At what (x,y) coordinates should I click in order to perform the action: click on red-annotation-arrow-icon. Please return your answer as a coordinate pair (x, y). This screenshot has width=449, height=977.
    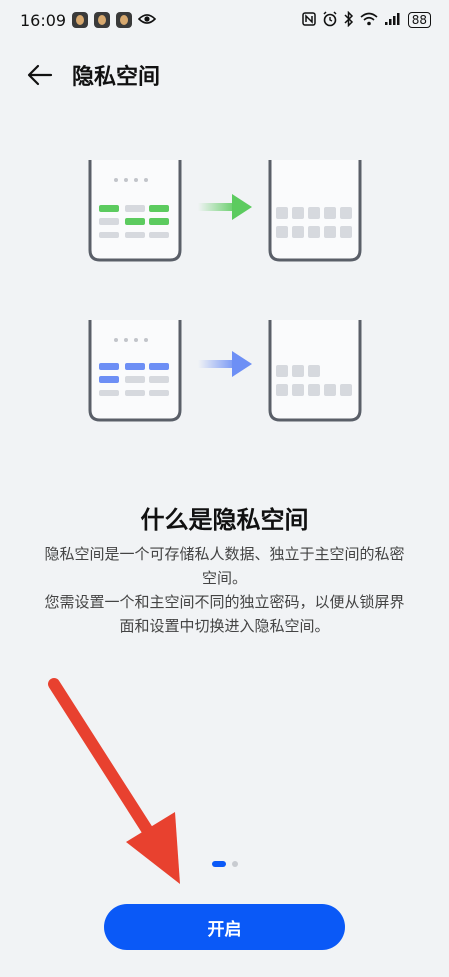
    Looking at the image, I should click on (114, 781).